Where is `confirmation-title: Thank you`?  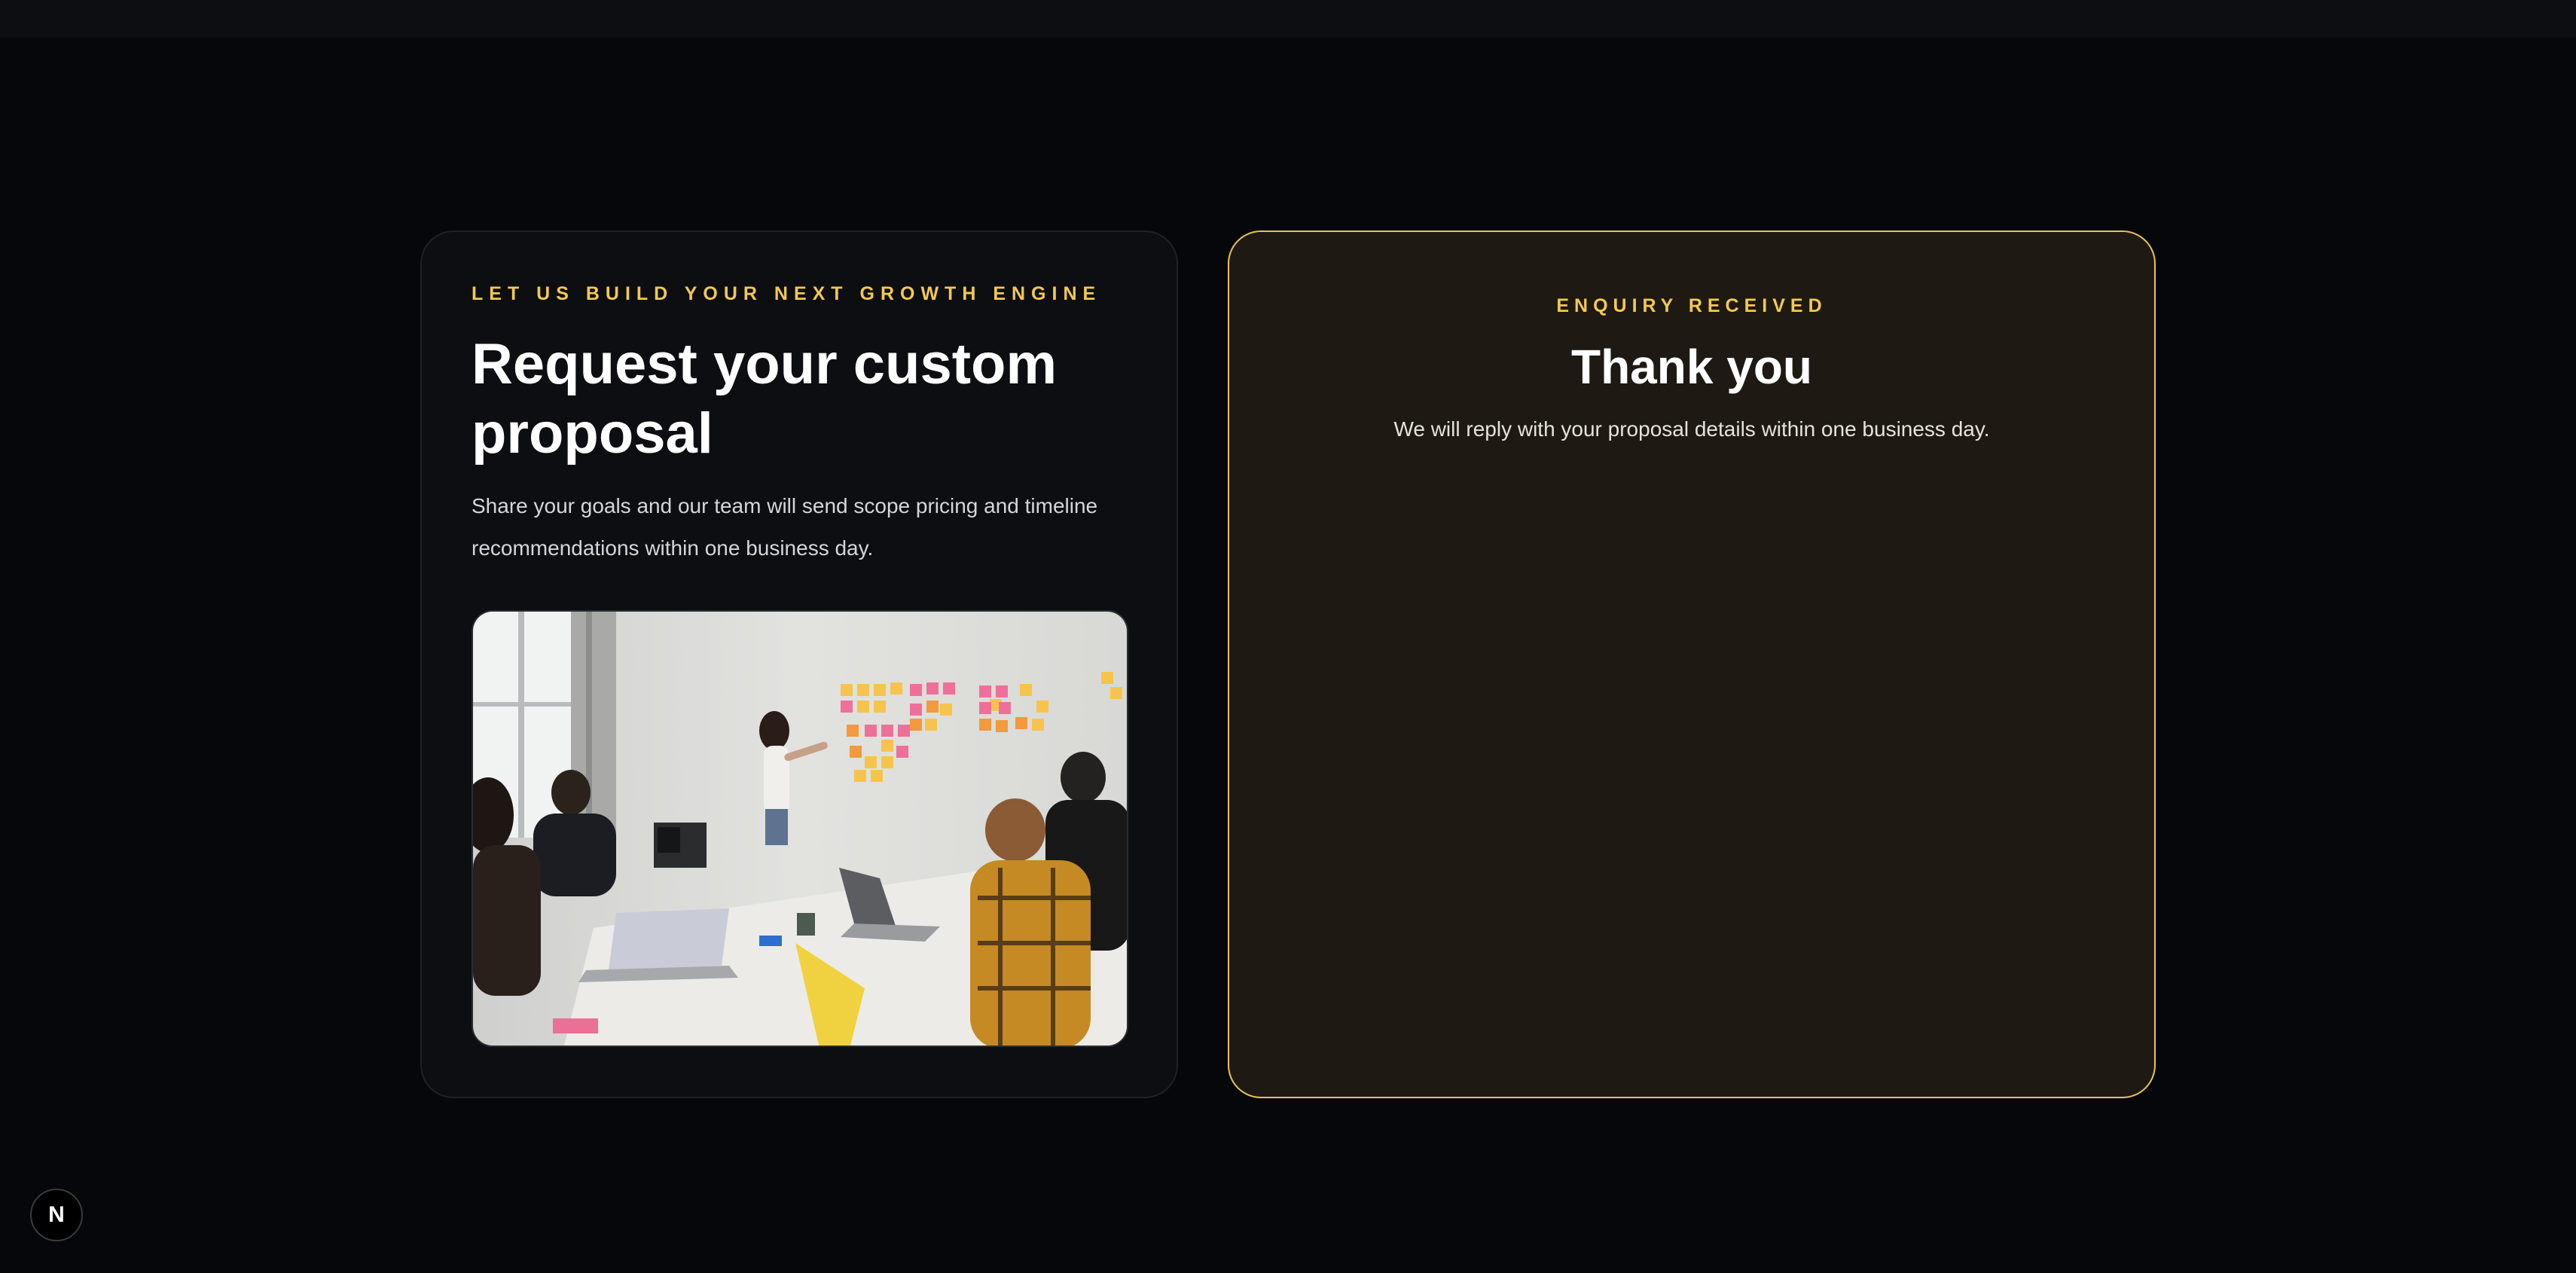 confirmation-title: Thank you is located at coordinates (1692, 367).